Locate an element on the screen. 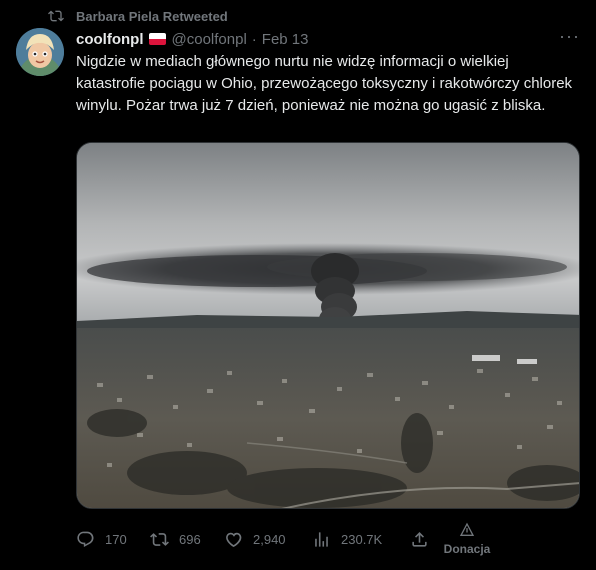 The height and width of the screenshot is (570, 596). retweet-count: 696 is located at coordinates (190, 539).